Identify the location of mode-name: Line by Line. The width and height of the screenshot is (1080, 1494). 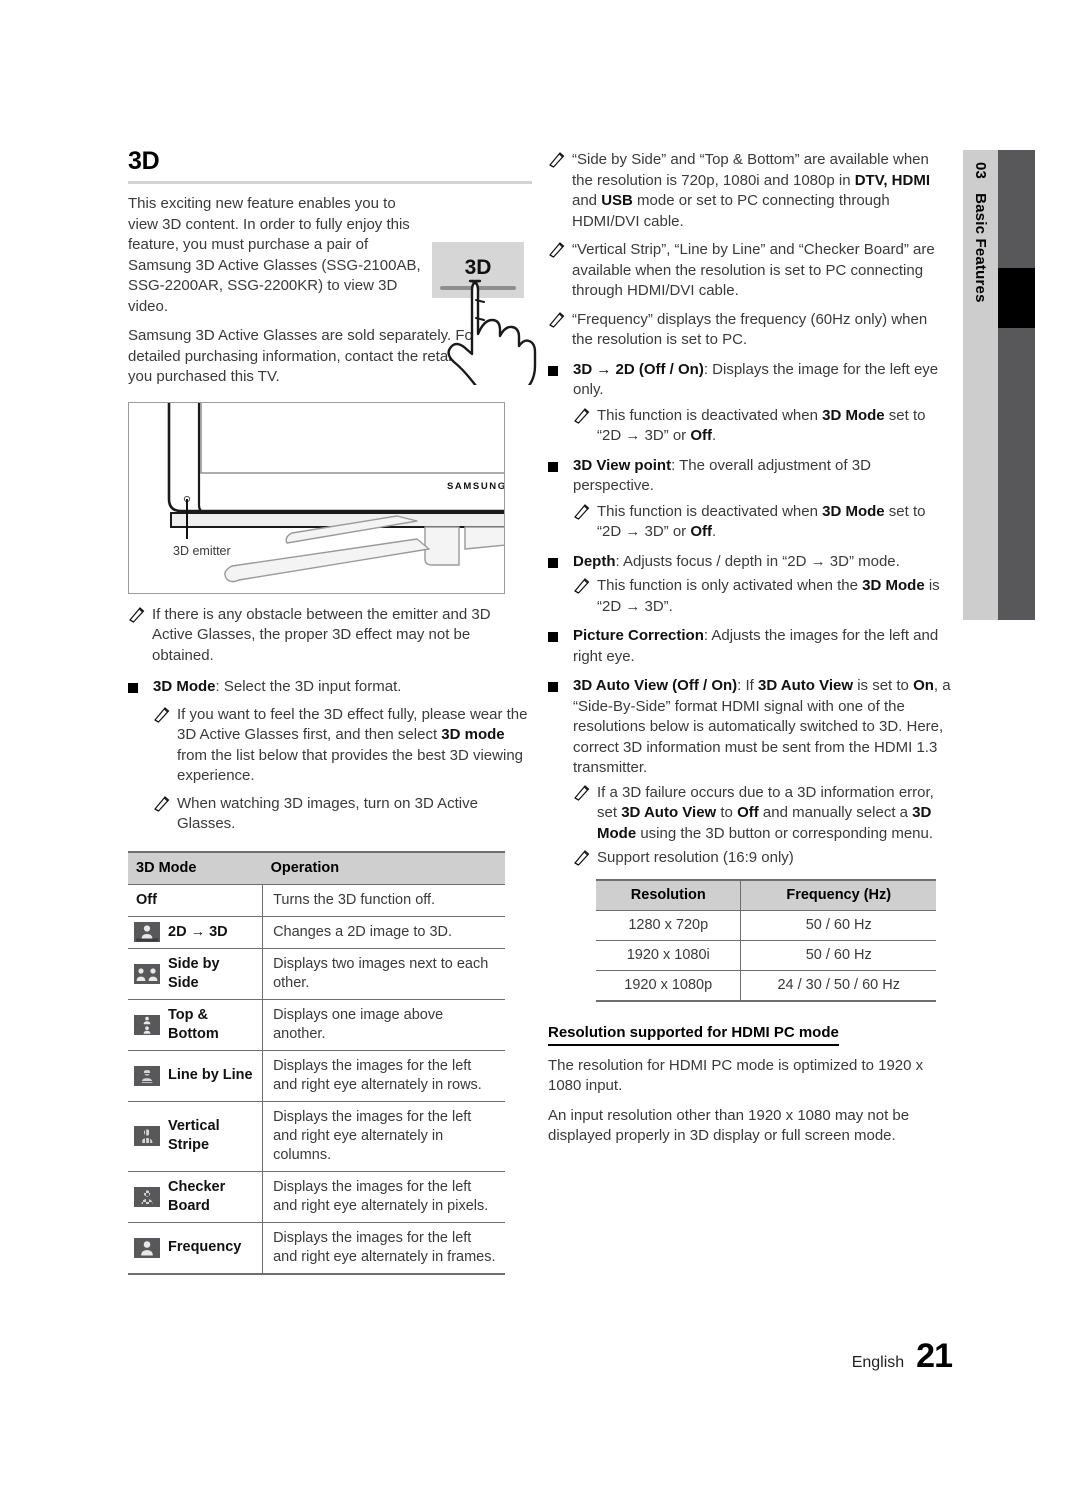
(214, 1075).